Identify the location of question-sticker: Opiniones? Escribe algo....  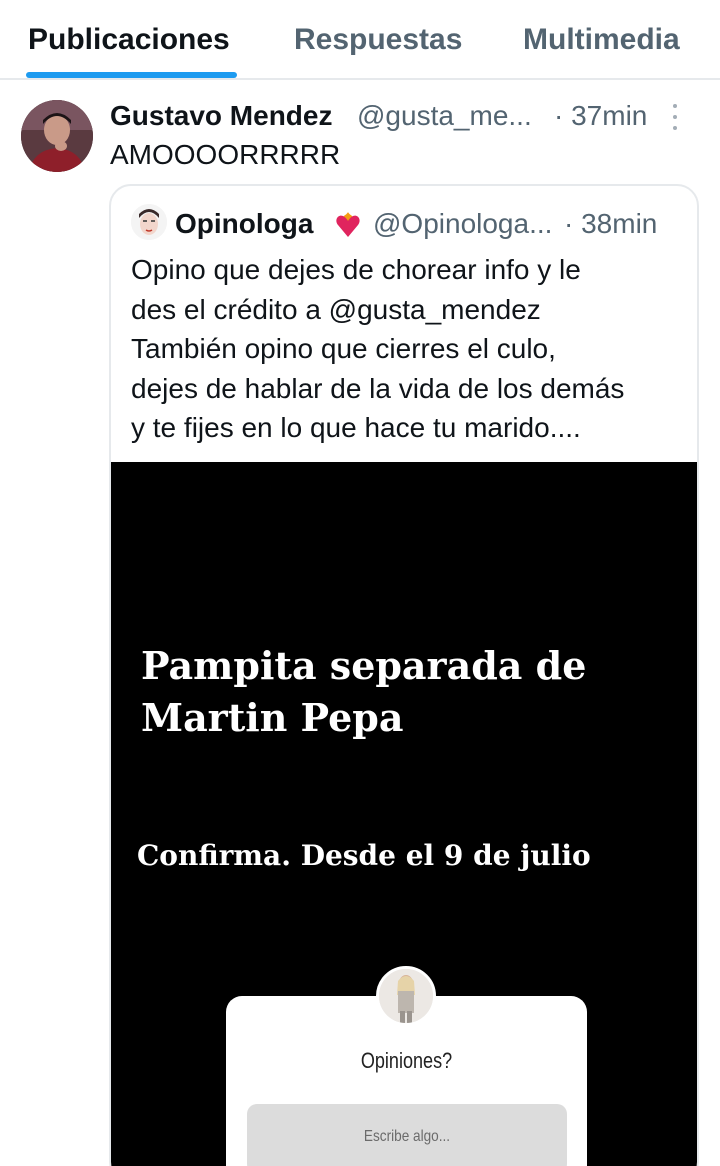
(406, 1066).